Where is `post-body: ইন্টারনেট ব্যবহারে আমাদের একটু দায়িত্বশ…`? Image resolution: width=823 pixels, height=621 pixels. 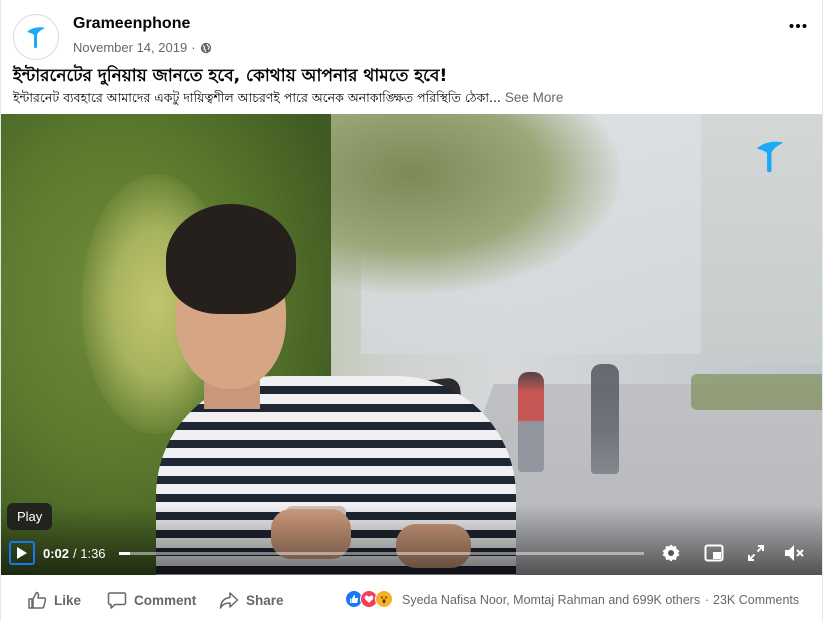
post-body: ইন্টারনেট ব্যবহারে আমাদের একটু দায়িত্বশ… is located at coordinates (288, 100).